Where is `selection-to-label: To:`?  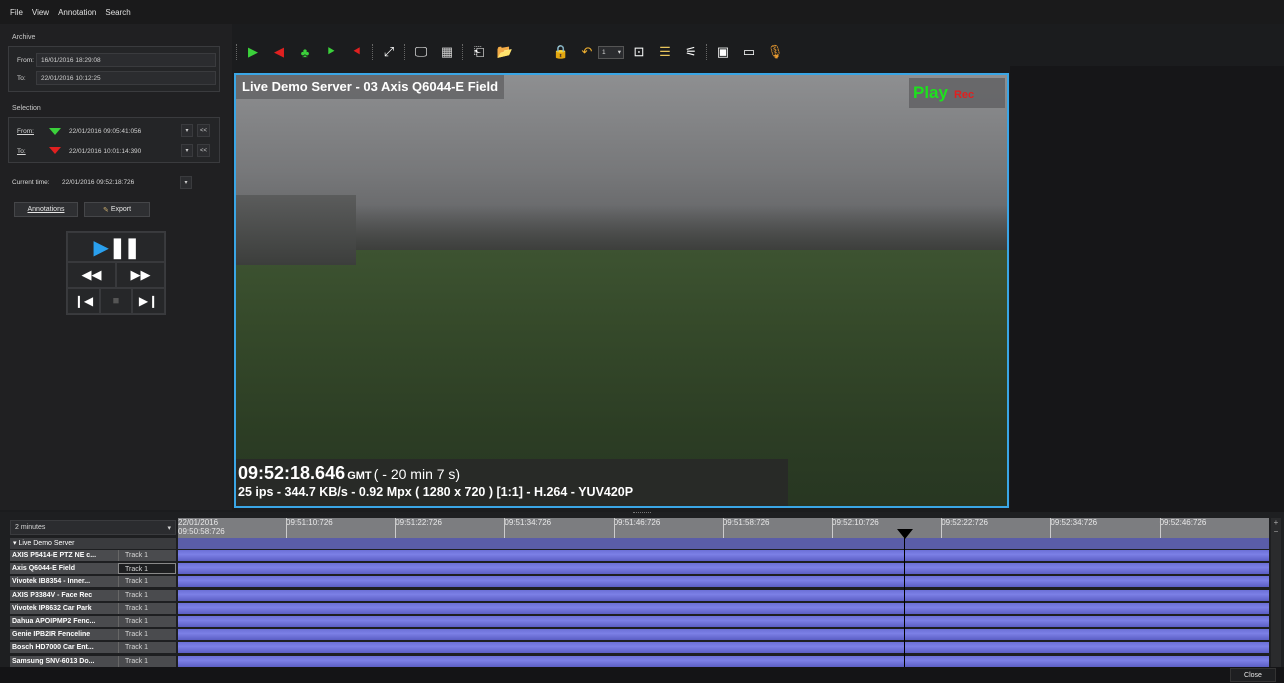 selection-to-label: To: is located at coordinates (21, 151).